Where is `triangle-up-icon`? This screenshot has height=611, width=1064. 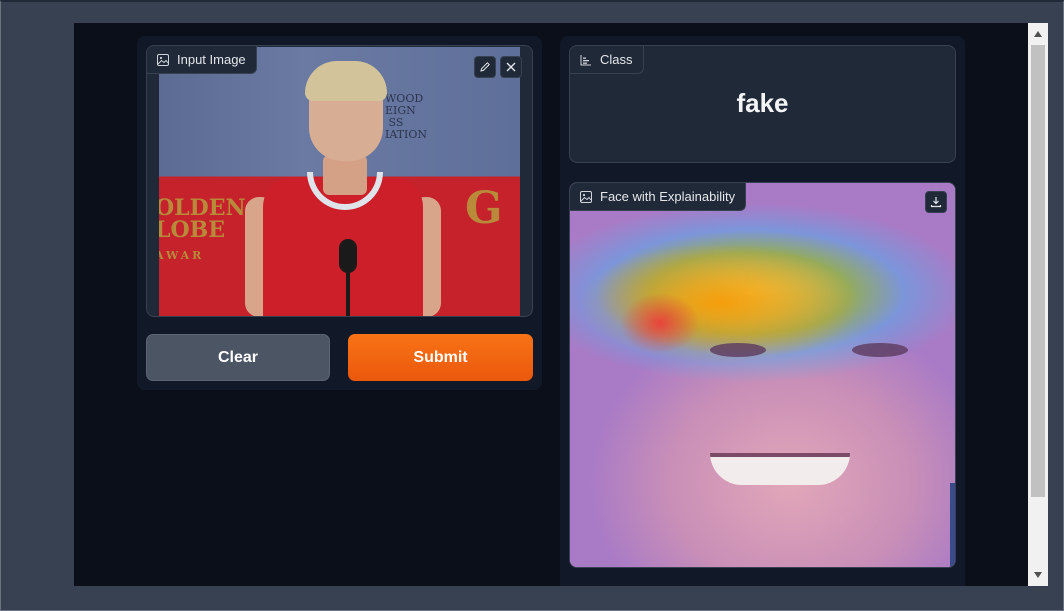 triangle-up-icon is located at coordinates (1038, 34).